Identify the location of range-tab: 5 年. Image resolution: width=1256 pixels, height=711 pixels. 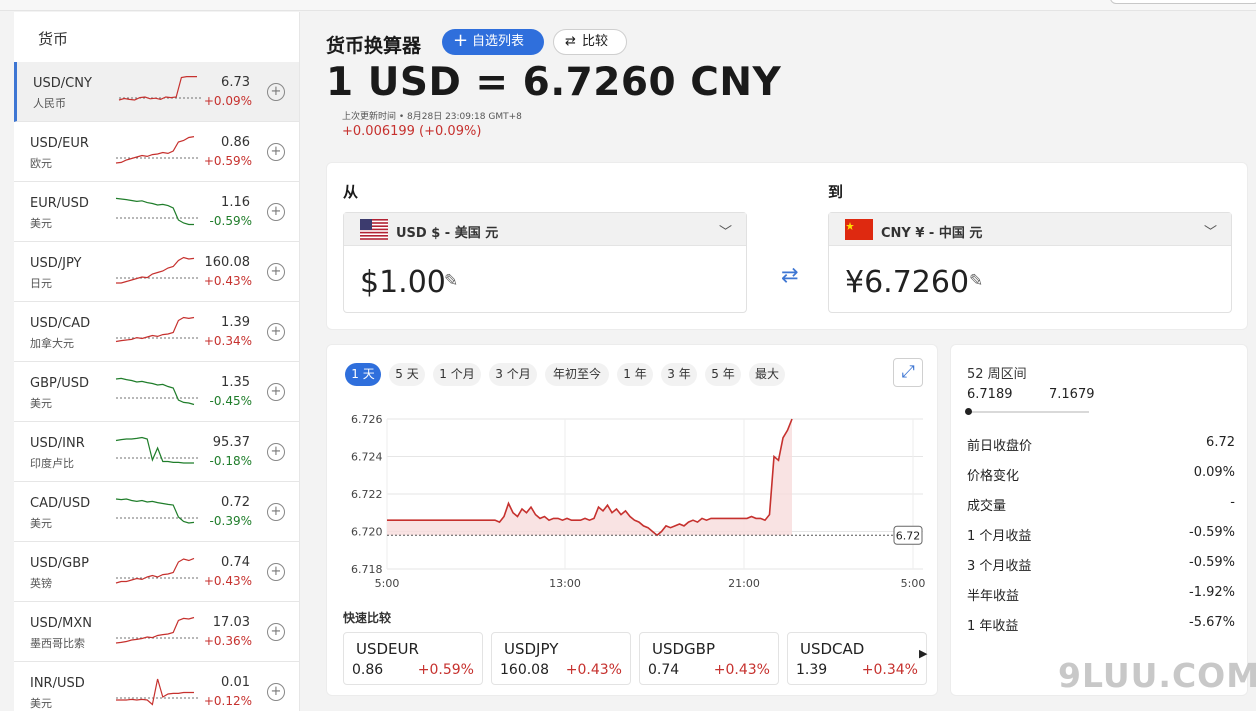
(723, 374).